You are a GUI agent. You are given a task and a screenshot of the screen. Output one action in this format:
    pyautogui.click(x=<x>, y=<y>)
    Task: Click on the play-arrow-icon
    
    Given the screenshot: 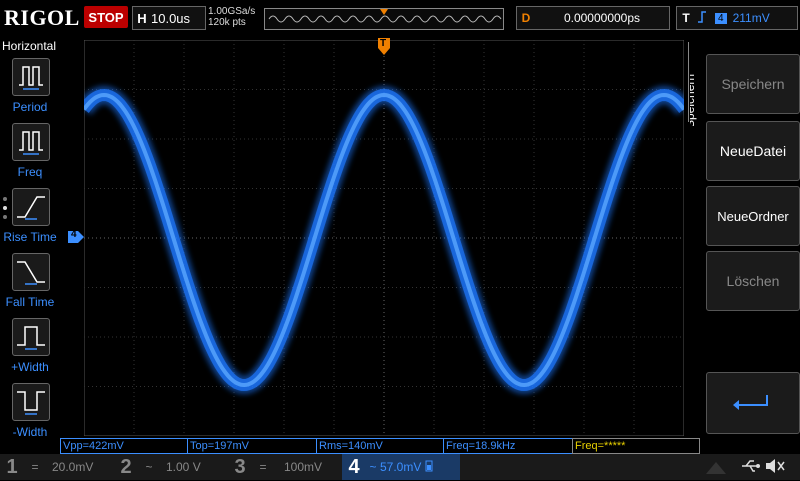 What is the action you would take?
    pyautogui.click(x=716, y=468)
    